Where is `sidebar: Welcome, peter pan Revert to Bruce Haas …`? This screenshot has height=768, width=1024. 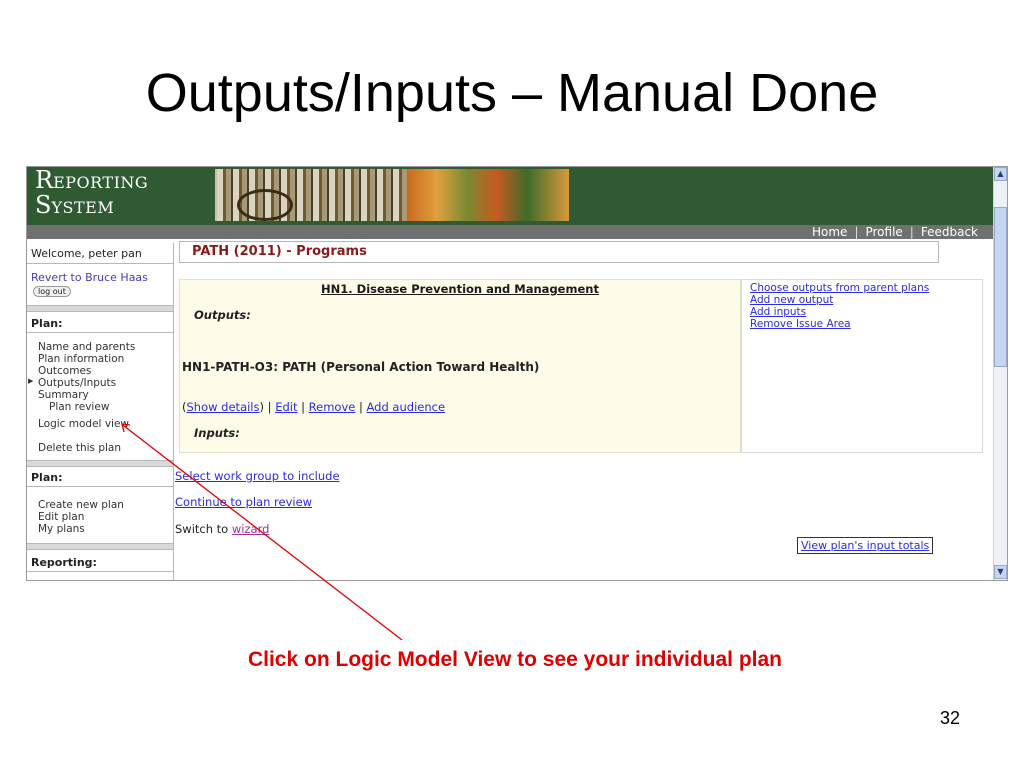 sidebar: Welcome, peter pan Revert to Bruce Haas … is located at coordinates (100, 411).